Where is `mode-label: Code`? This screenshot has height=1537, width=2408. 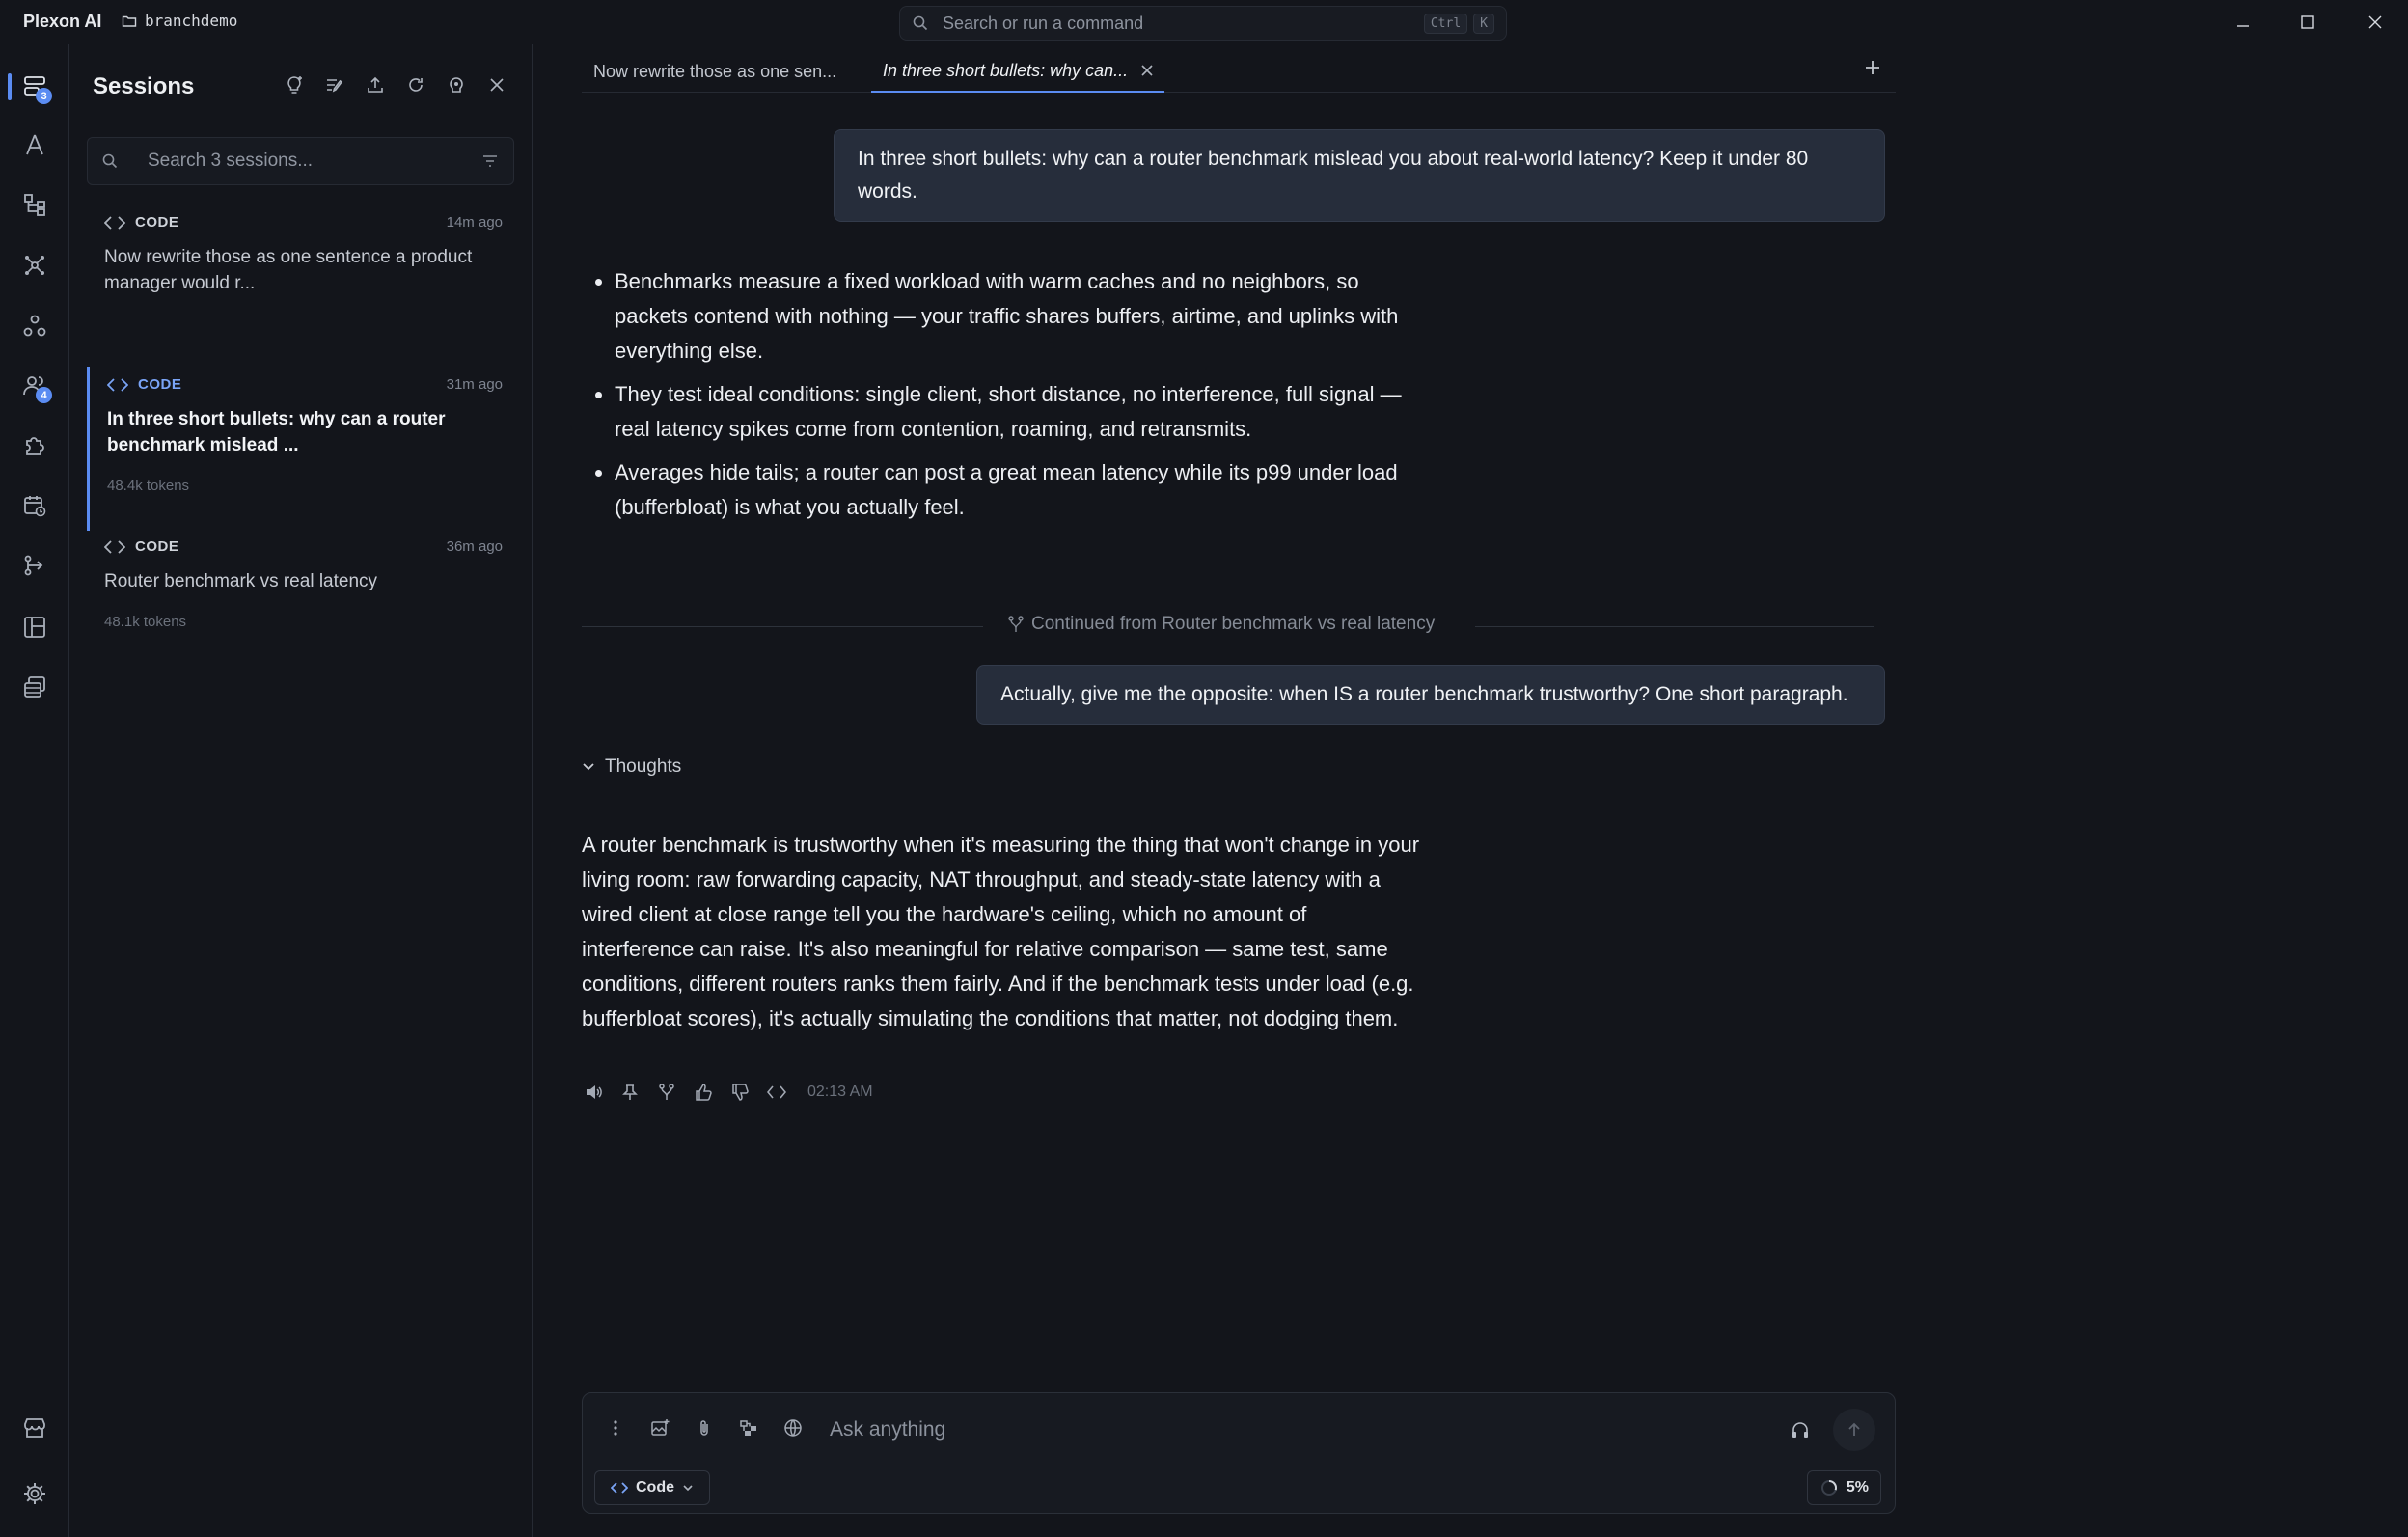 mode-label: Code is located at coordinates (655, 1487).